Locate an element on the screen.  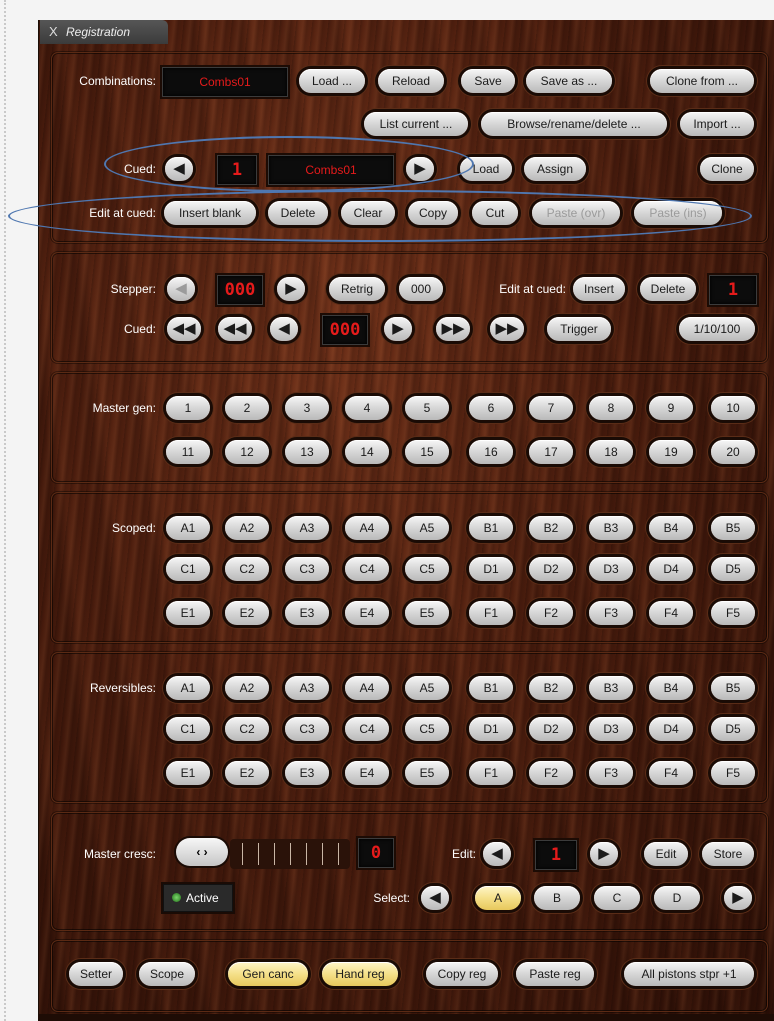
back-10-button: ◀◀ is located at coordinates (235, 329).